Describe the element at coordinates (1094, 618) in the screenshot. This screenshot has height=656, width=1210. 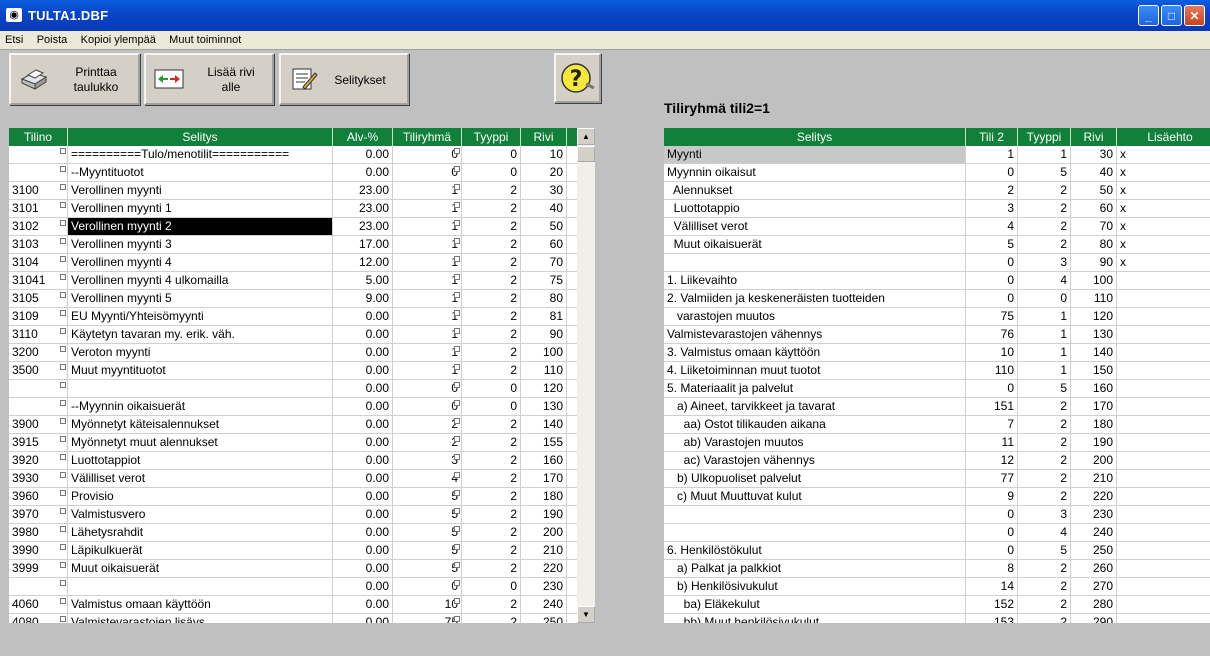
I see `group-cell-rivi: 290` at that location.